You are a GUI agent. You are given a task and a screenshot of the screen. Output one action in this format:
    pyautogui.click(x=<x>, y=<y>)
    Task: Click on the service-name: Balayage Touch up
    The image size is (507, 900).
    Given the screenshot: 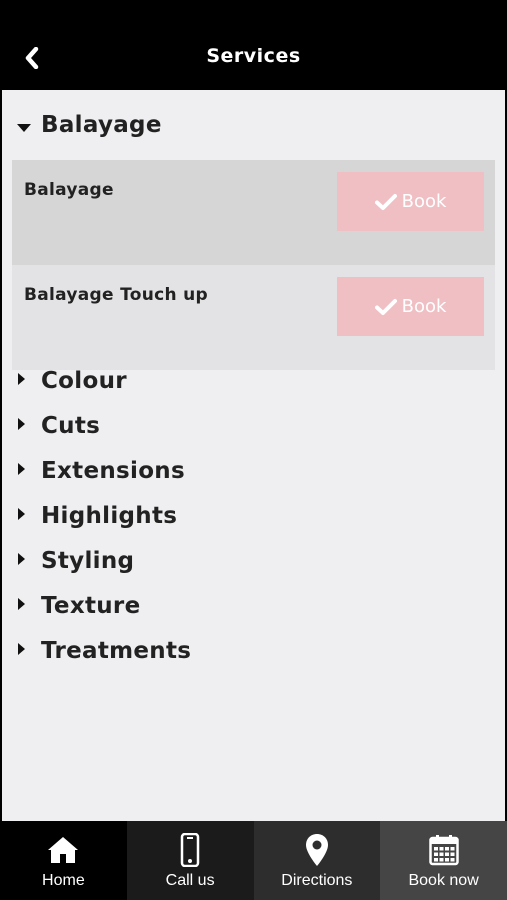 What is the action you would take?
    pyautogui.click(x=116, y=295)
    